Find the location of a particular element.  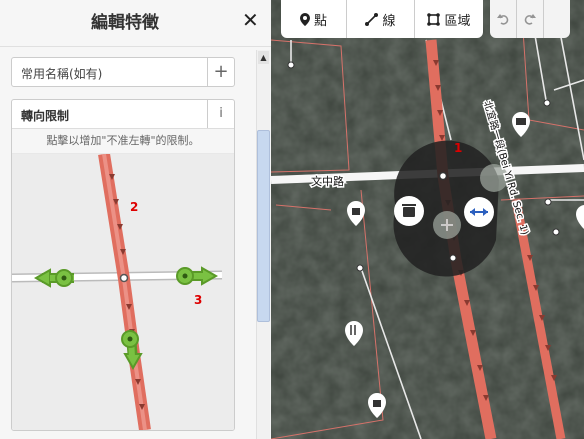

sidebar-header: 編輯特徵 ✕ is located at coordinates (135, 23).